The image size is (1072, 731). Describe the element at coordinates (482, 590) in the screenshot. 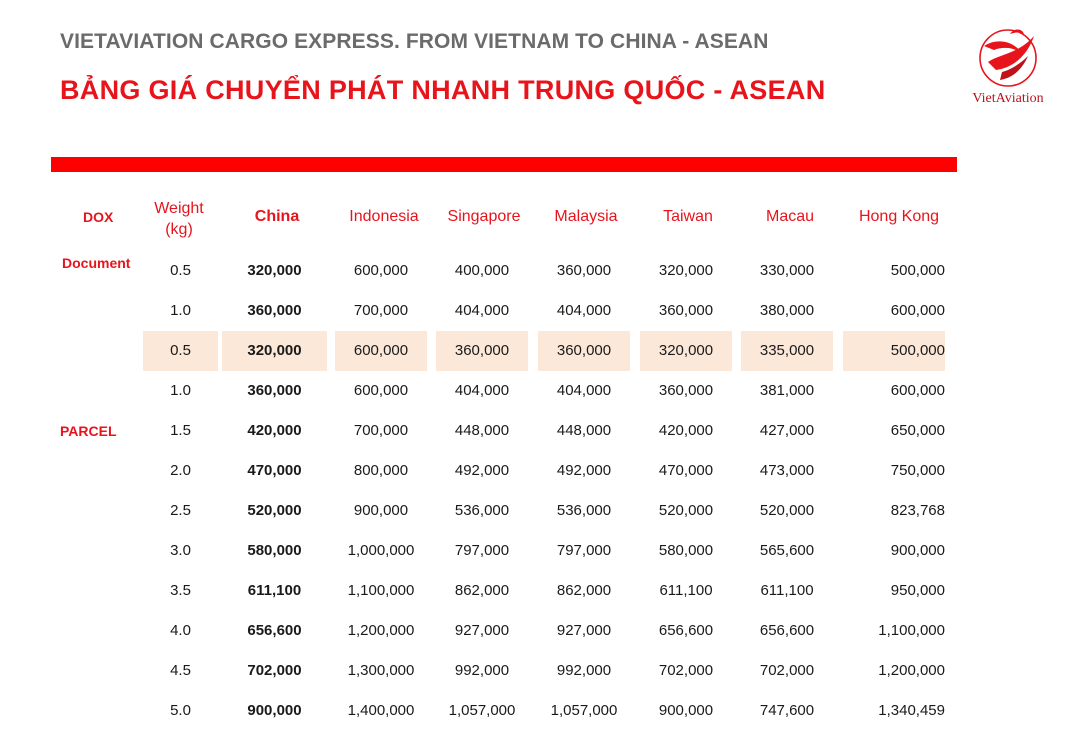

I see `singapore-cell: 862,000` at that location.